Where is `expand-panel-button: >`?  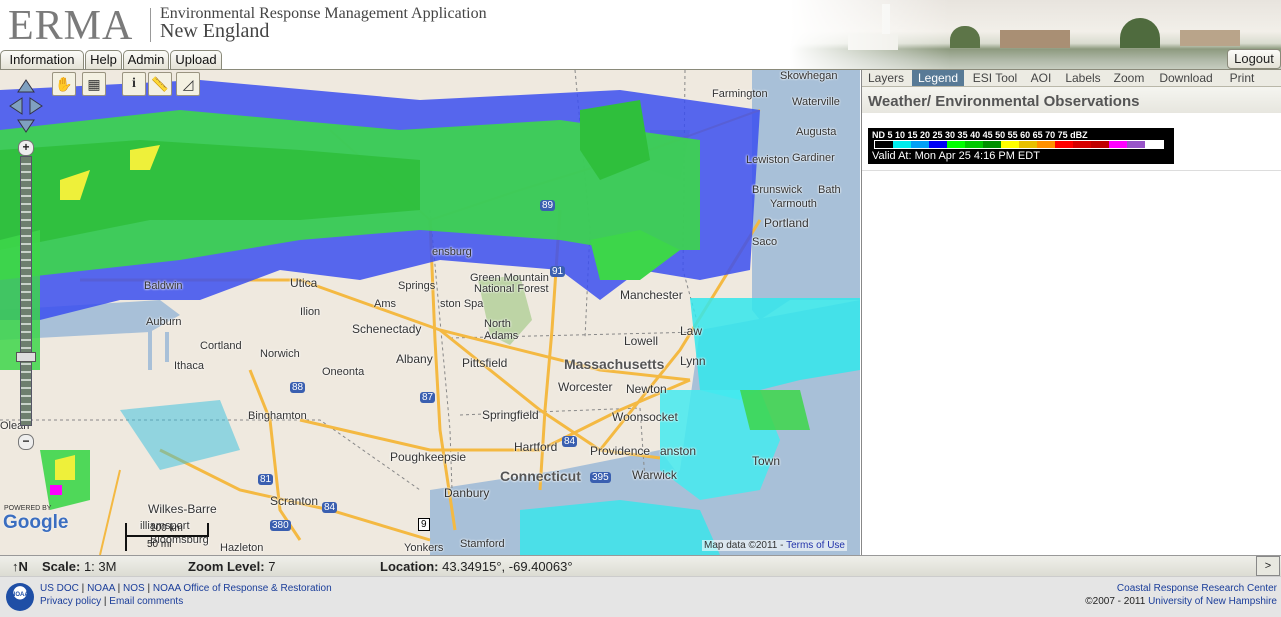 expand-panel-button: > is located at coordinates (1268, 566).